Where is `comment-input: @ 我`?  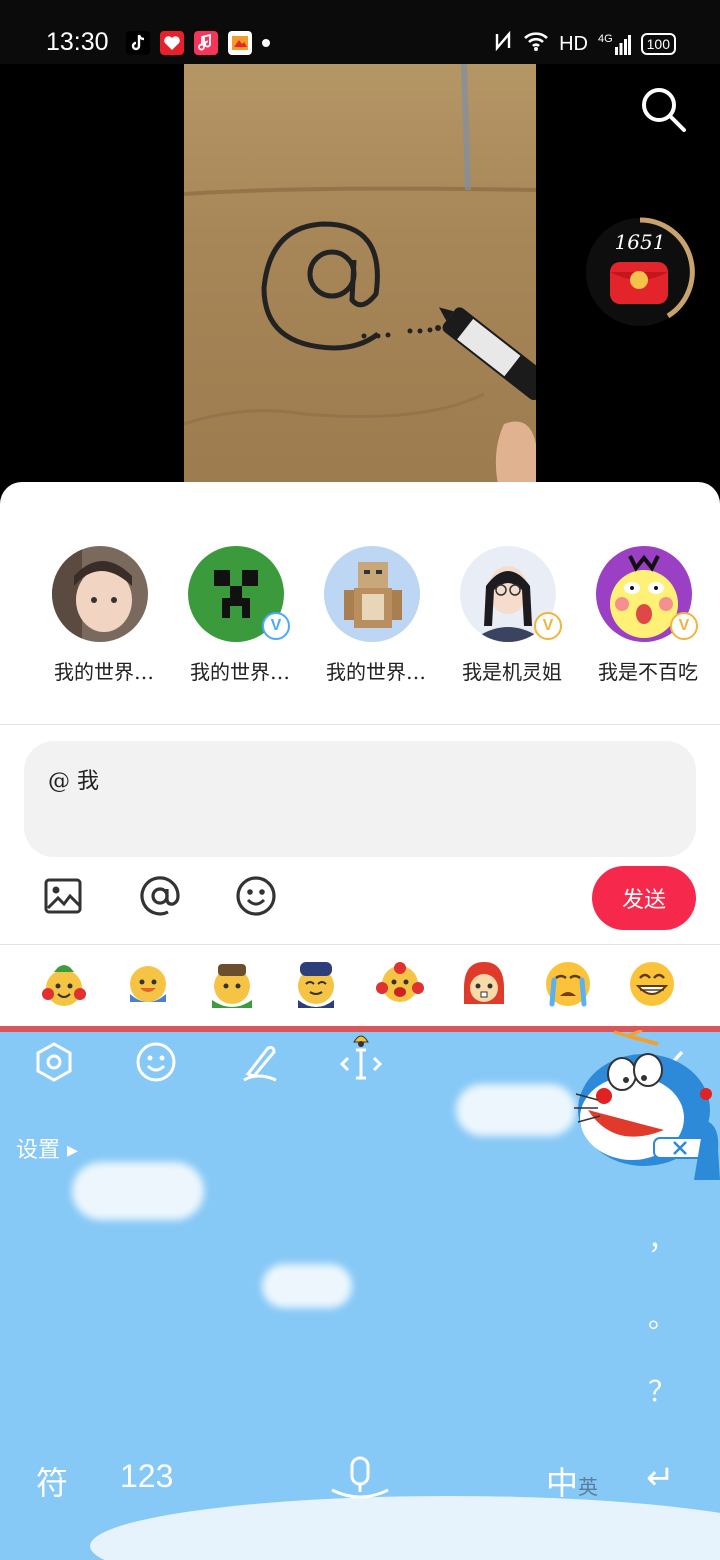
comment-input: @ 我 is located at coordinates (360, 799).